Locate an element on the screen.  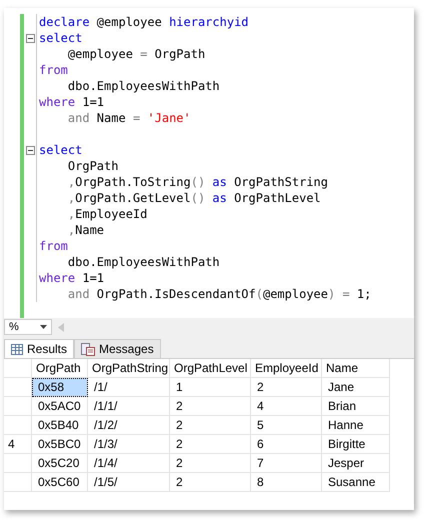
results-tab: Messages is located at coordinates (117, 348).